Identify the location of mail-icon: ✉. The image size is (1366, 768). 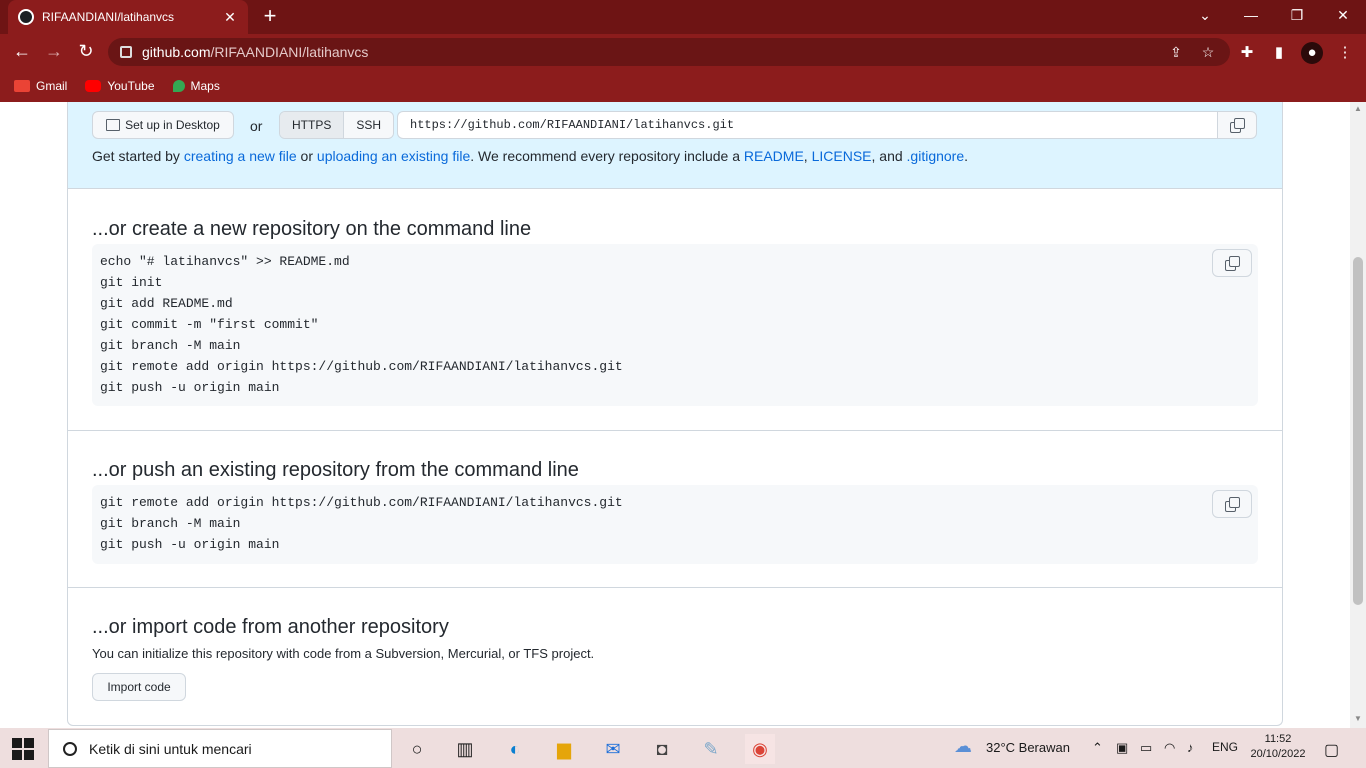
(613, 749).